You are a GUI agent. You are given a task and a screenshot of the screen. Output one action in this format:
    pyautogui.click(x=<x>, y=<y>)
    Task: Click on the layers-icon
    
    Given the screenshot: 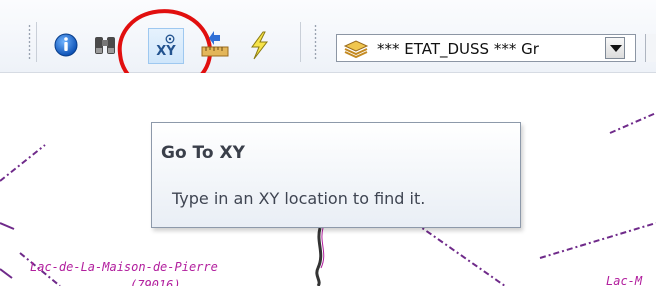 What is the action you would take?
    pyautogui.click(x=356, y=49)
    